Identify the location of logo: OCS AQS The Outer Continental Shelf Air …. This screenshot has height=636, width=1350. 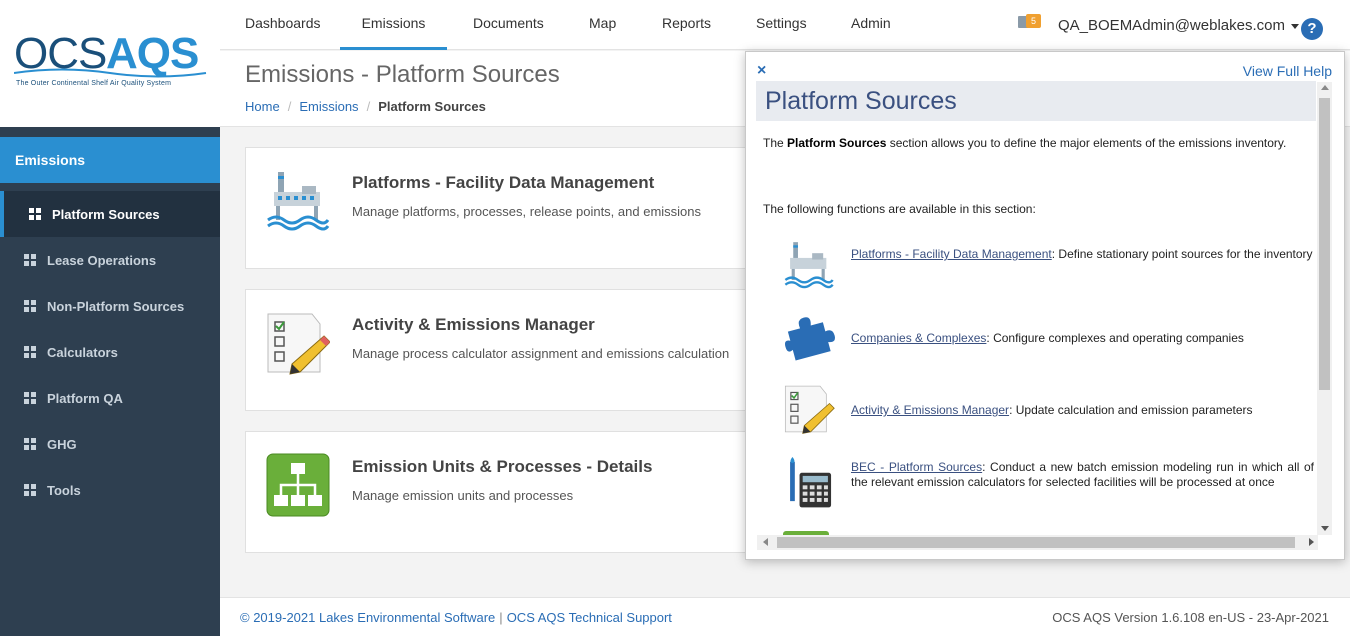
(110, 63).